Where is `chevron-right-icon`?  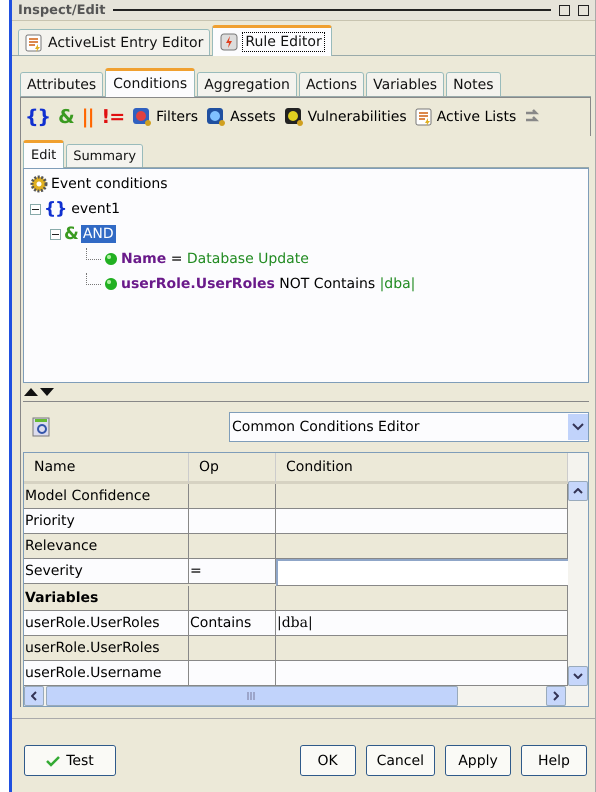
chevron-right-icon is located at coordinates (556, 696).